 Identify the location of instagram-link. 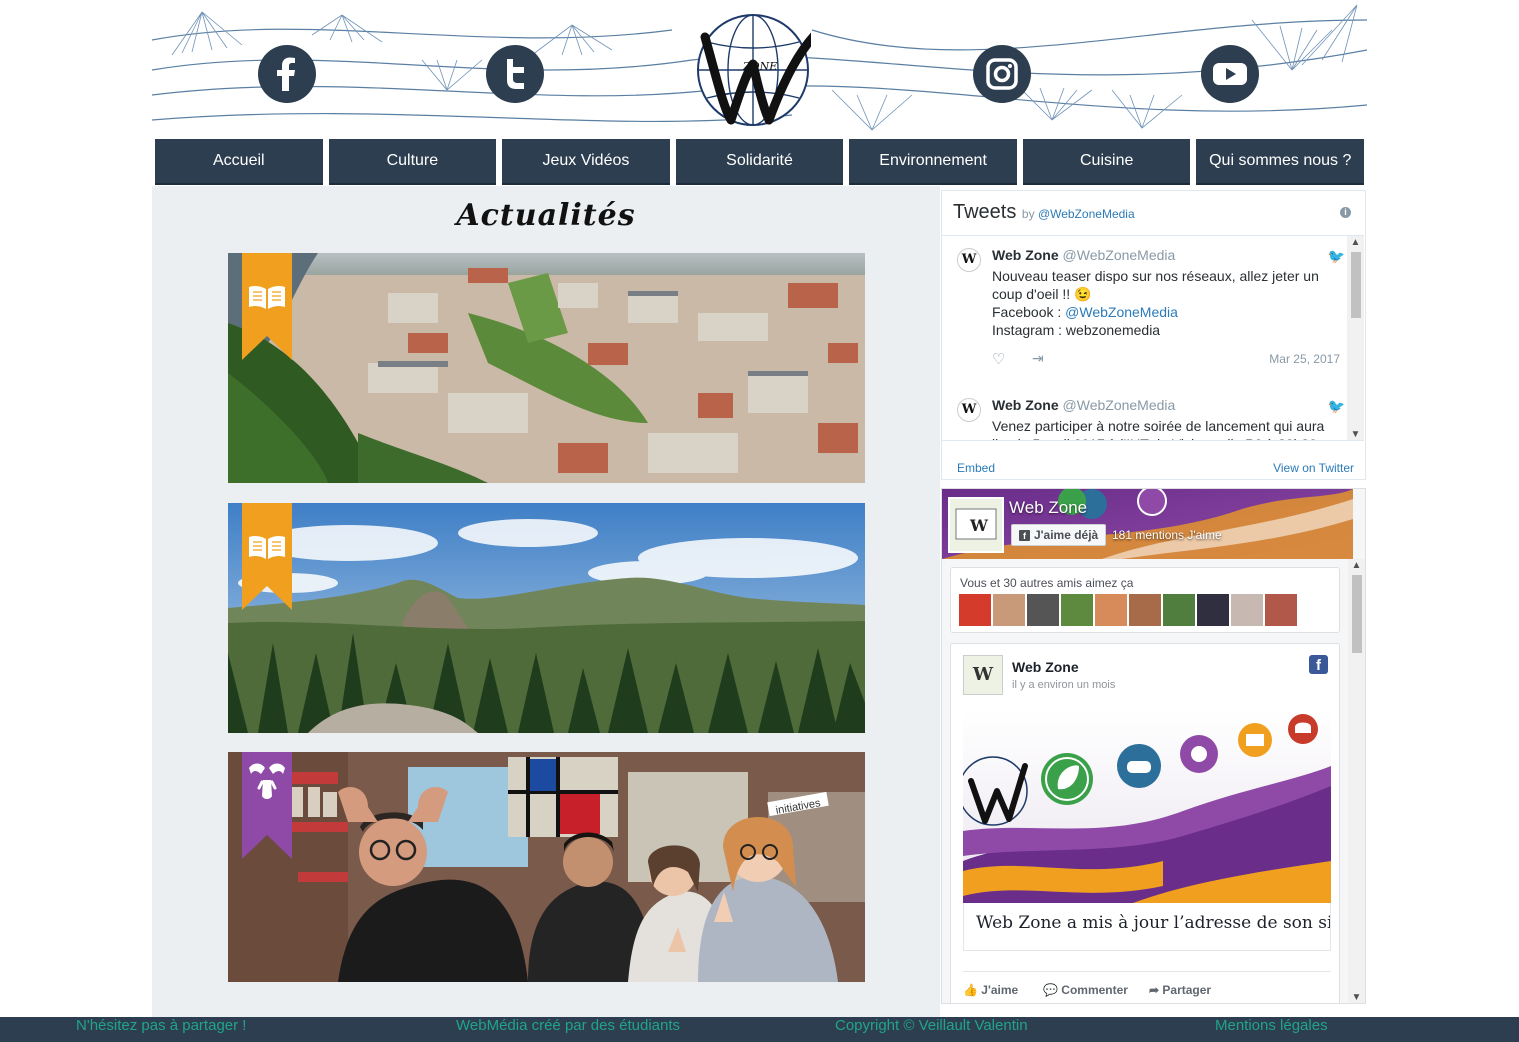
(1002, 74).